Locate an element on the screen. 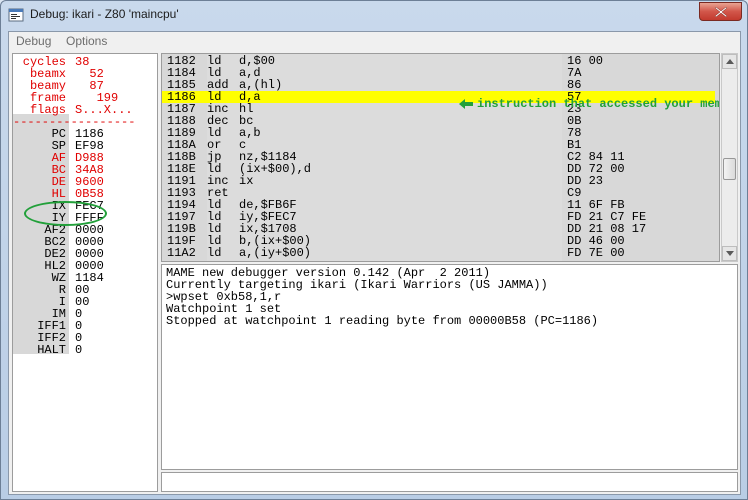 This screenshot has width=748, height=500. instruction-operands: ix is located at coordinates (246, 181).